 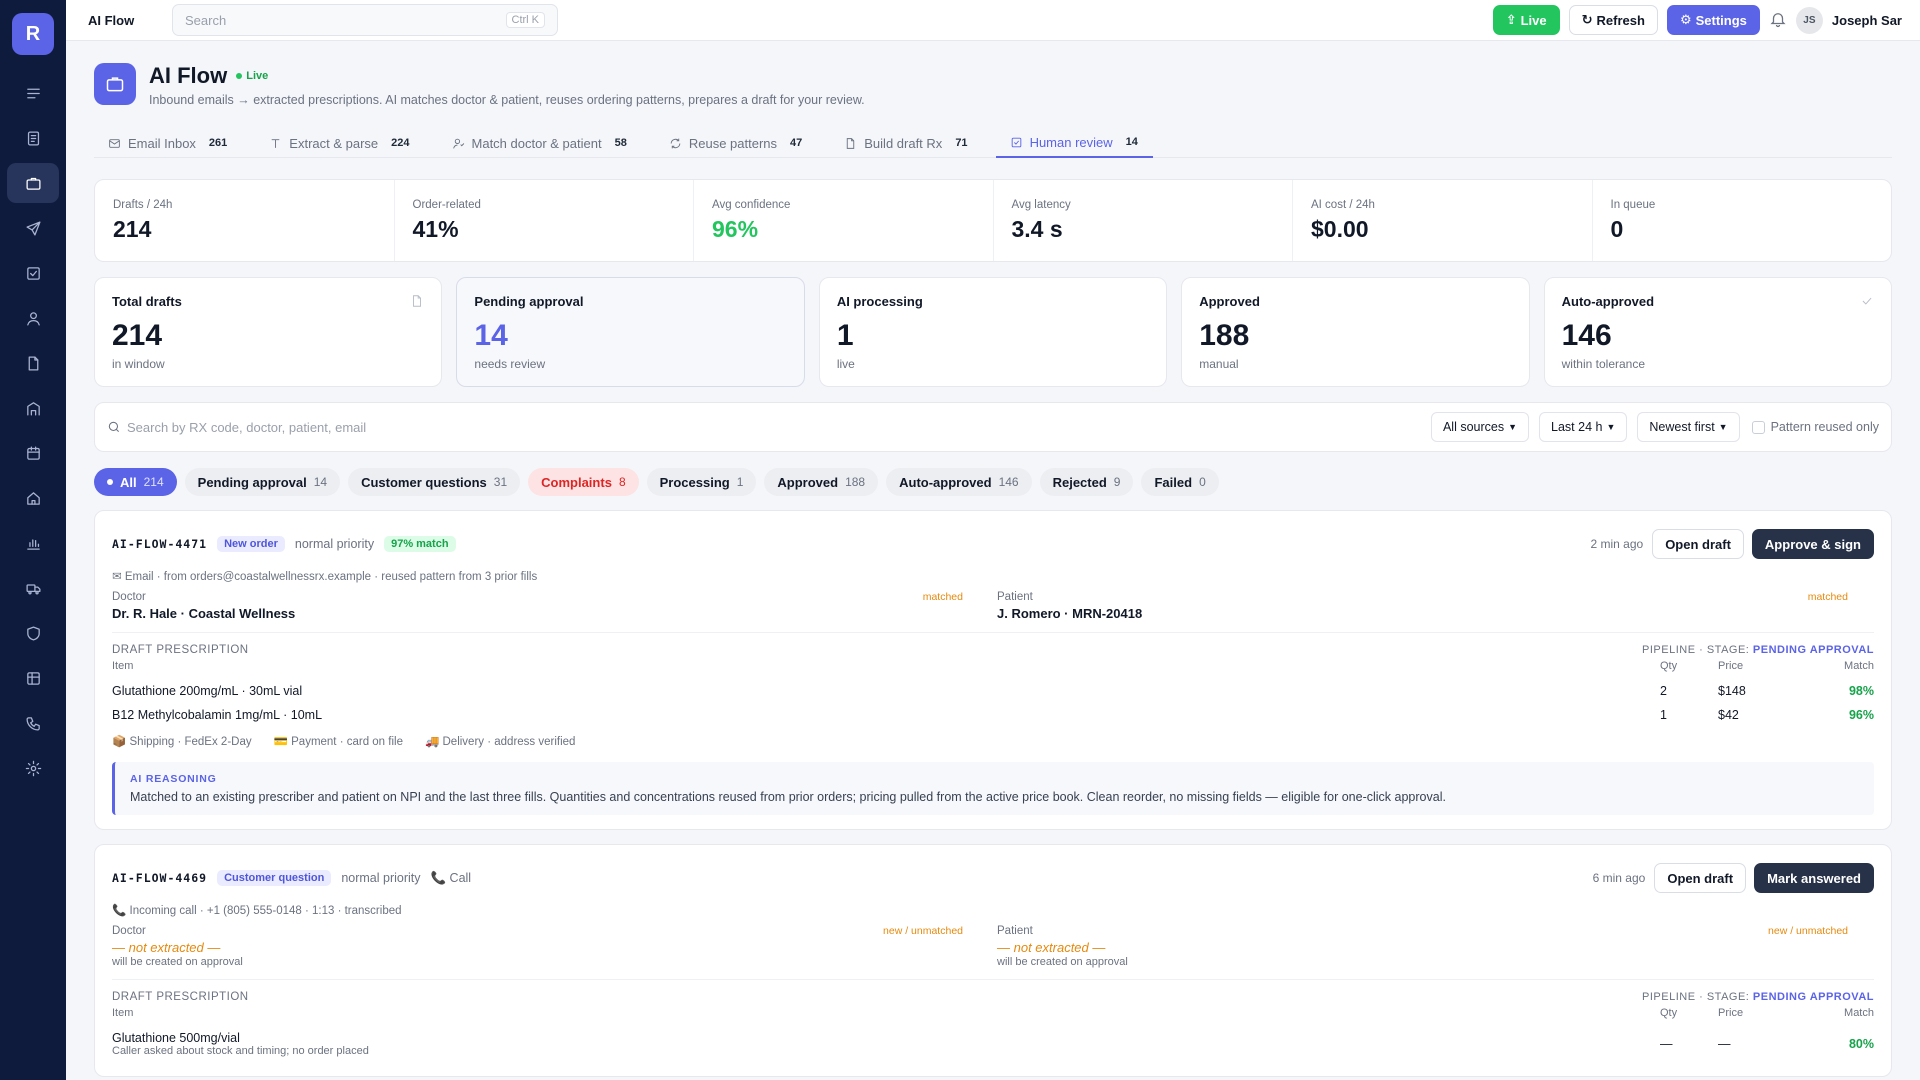 What do you see at coordinates (993, 669) in the screenshot?
I see `table-header: Item Qty Price Match` at bounding box center [993, 669].